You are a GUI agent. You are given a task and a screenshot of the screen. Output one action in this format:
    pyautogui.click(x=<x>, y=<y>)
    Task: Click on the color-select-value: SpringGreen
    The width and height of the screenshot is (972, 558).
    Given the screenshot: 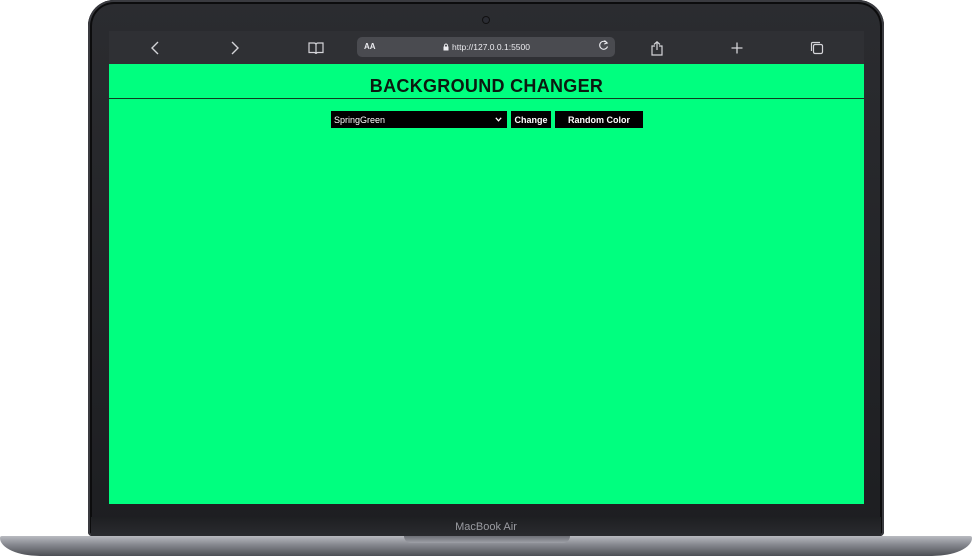 What is the action you would take?
    pyautogui.click(x=360, y=119)
    